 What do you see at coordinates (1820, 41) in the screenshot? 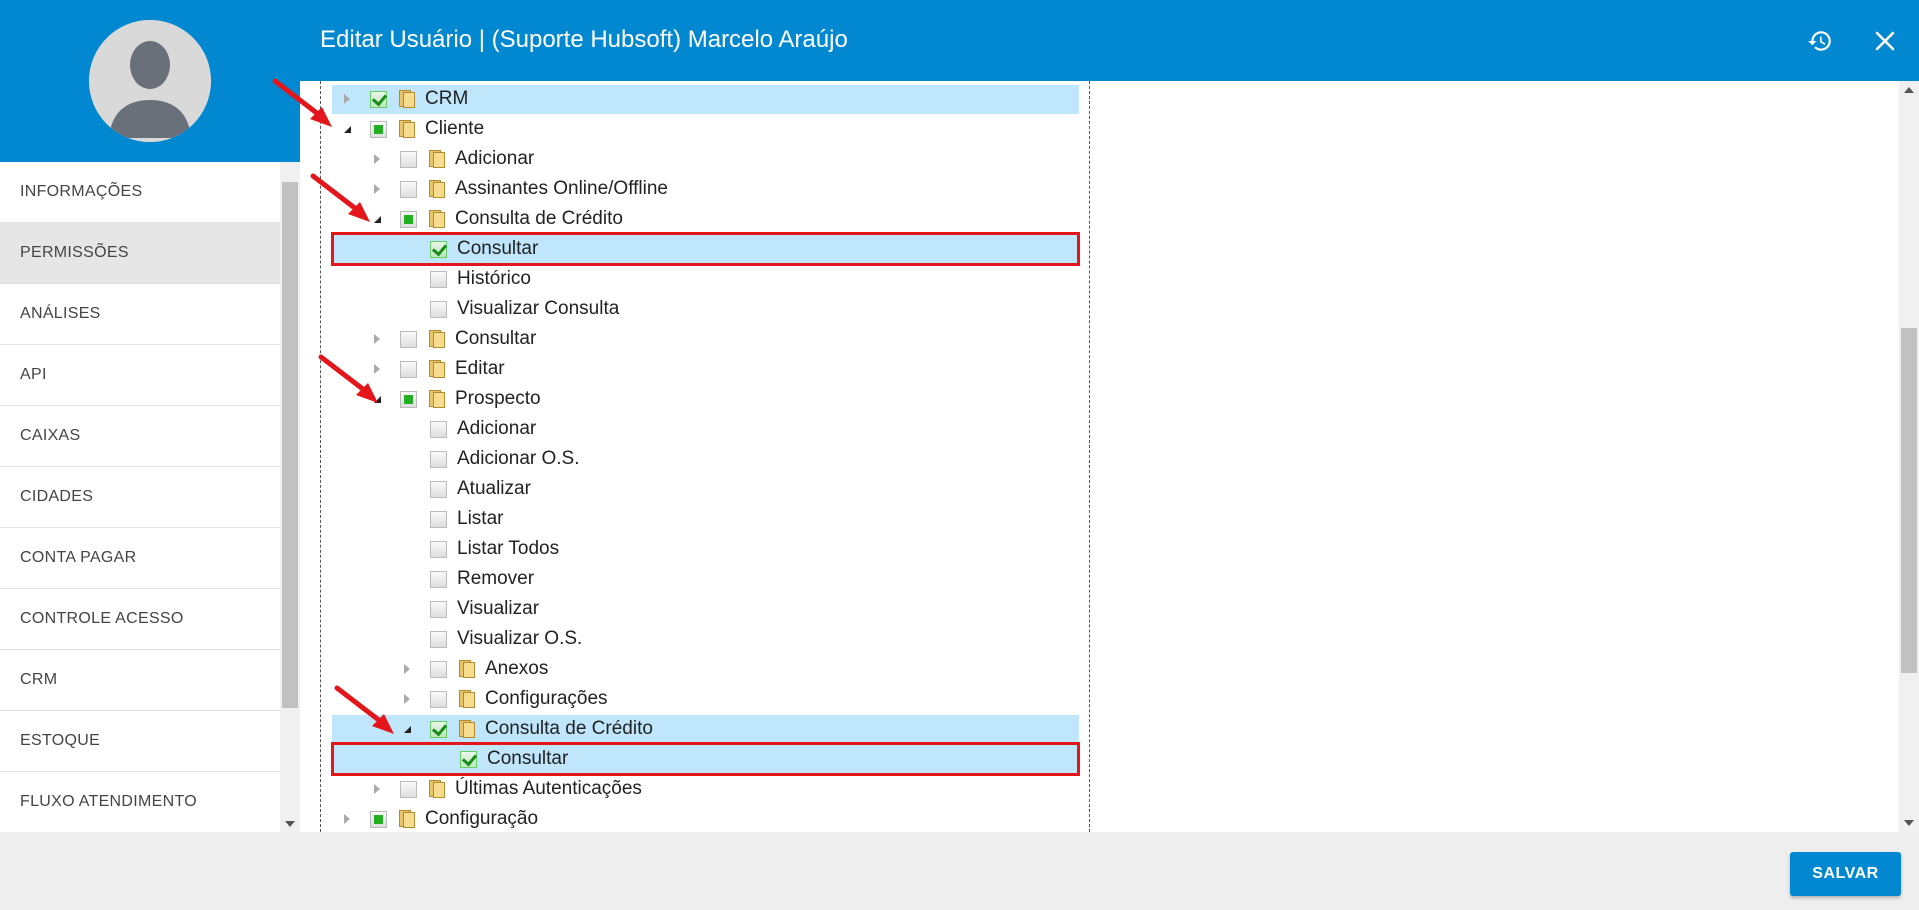
I see `history-icon` at bounding box center [1820, 41].